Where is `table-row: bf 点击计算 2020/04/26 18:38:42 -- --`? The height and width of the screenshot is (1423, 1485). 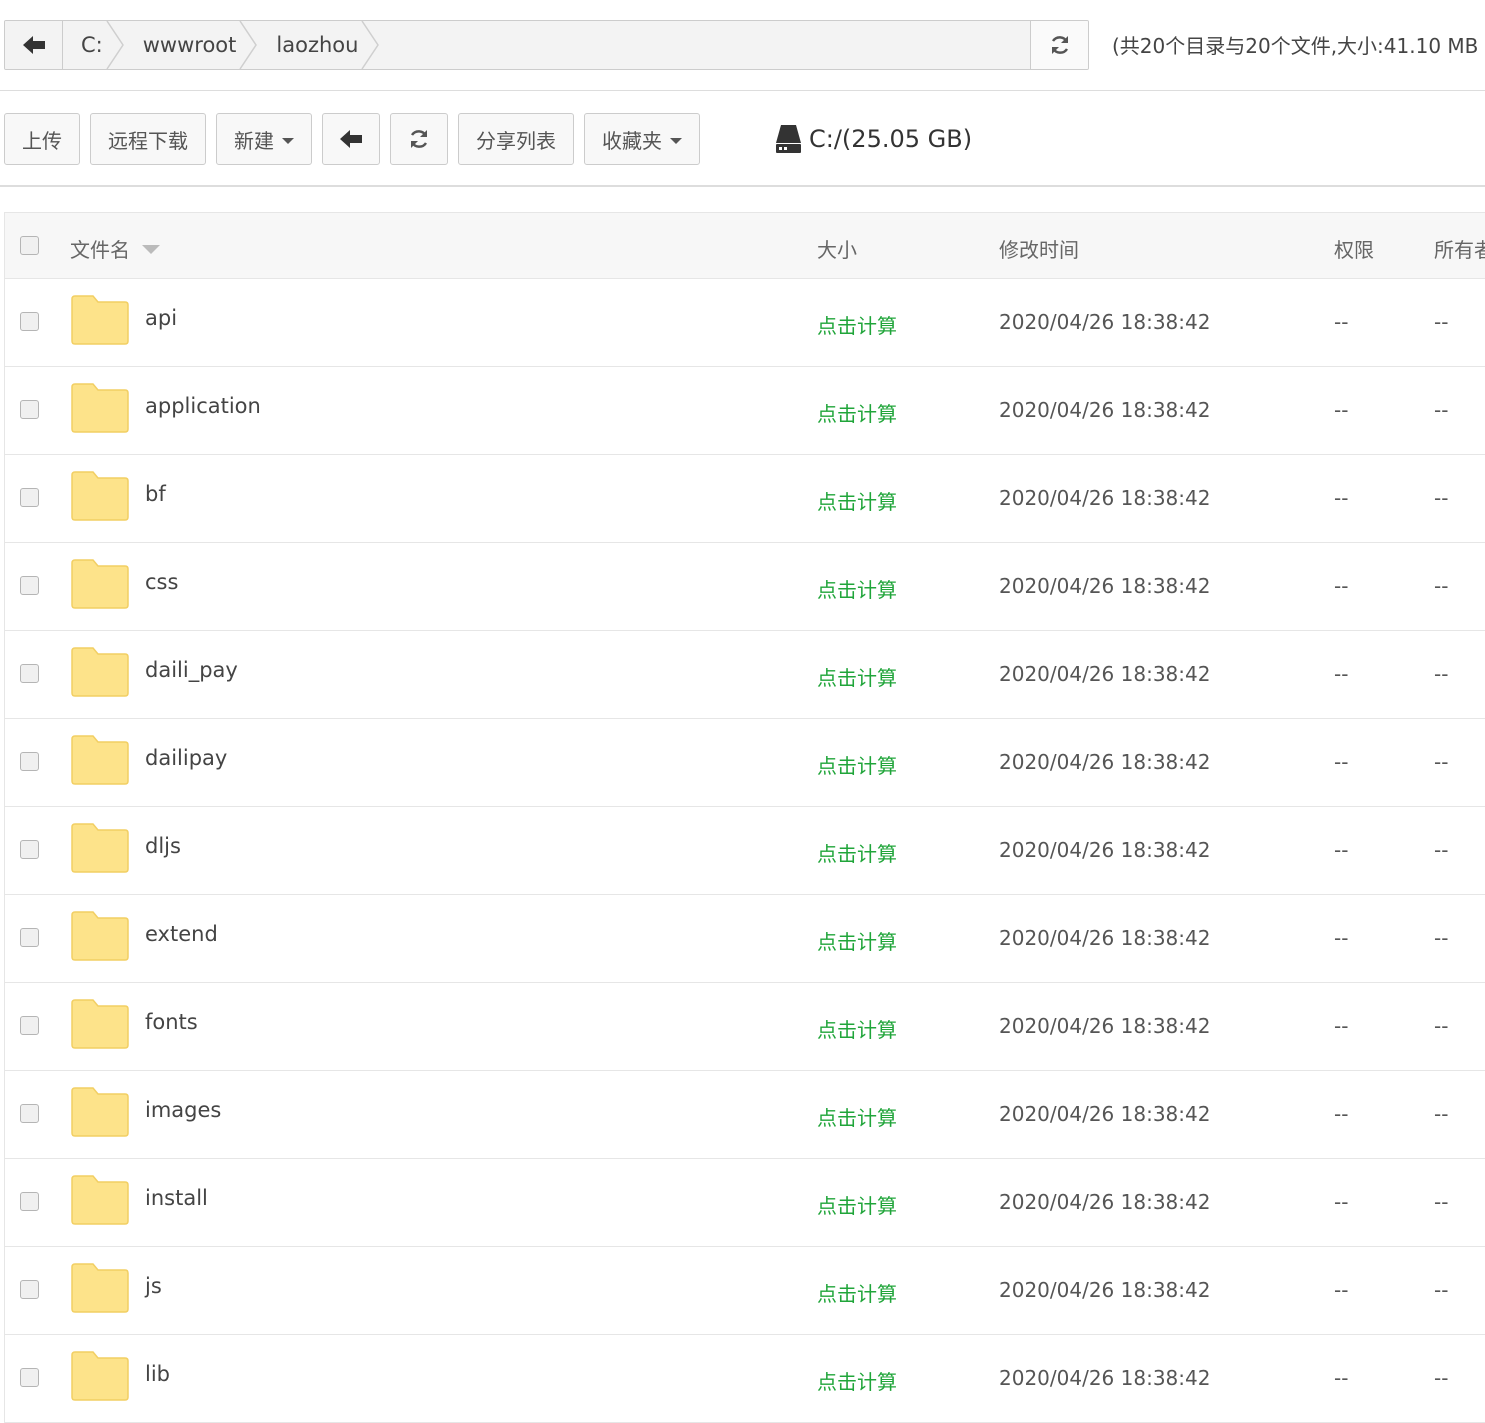 table-row: bf 点击计算 2020/04/26 18:38:42 -- -- is located at coordinates (745, 499).